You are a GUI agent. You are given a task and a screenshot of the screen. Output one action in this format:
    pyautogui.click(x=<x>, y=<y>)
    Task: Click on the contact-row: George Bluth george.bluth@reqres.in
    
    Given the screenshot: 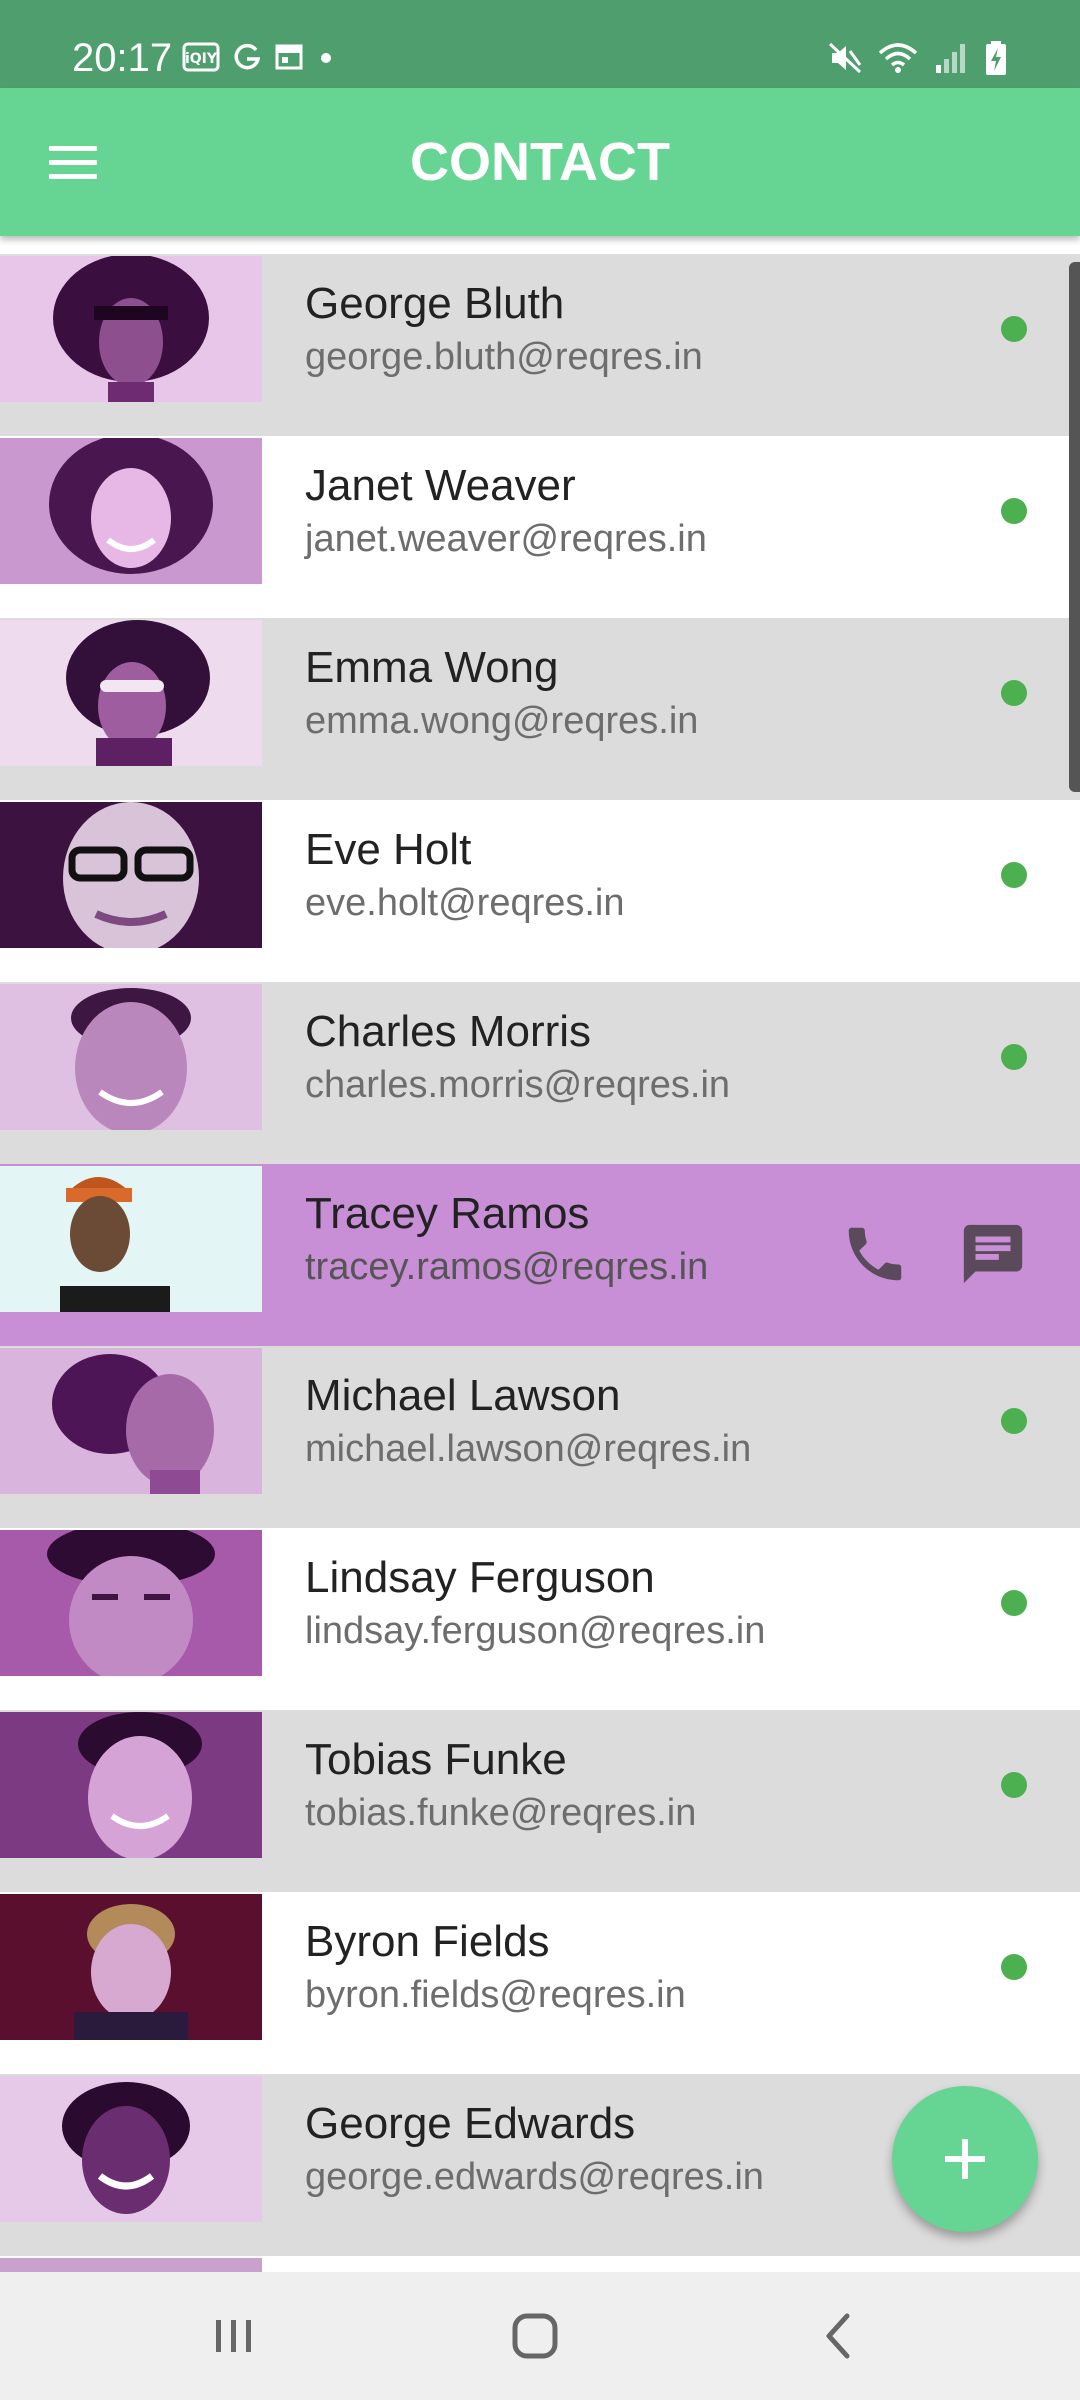 What is the action you would take?
    pyautogui.click(x=540, y=345)
    